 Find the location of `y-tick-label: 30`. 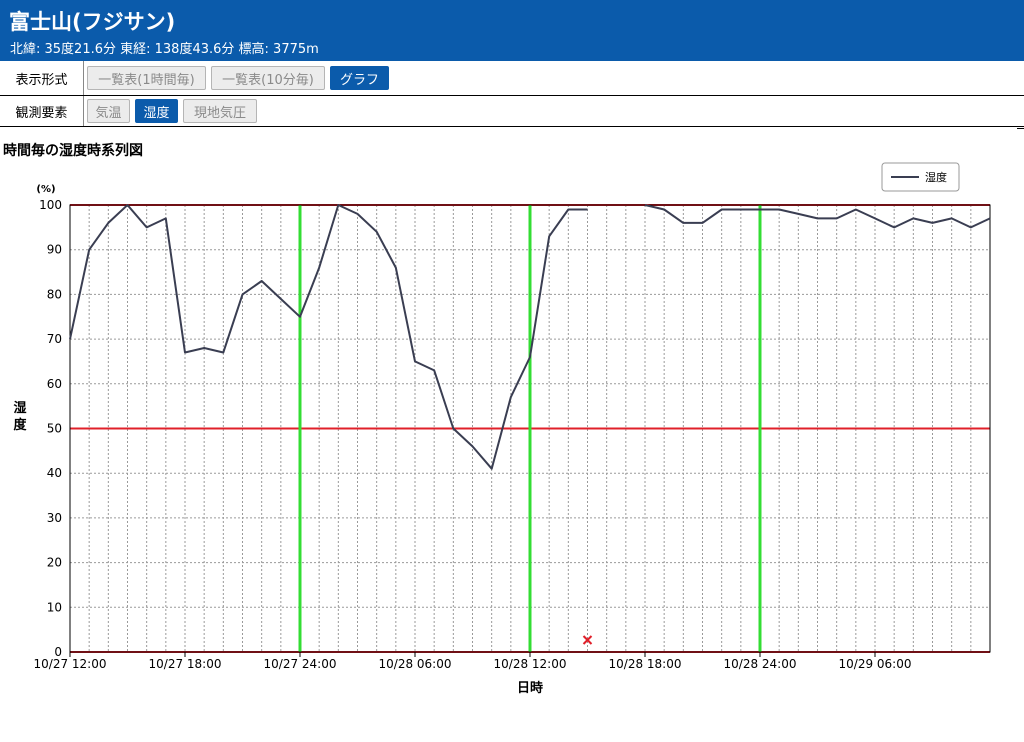

y-tick-label: 30 is located at coordinates (54, 518).